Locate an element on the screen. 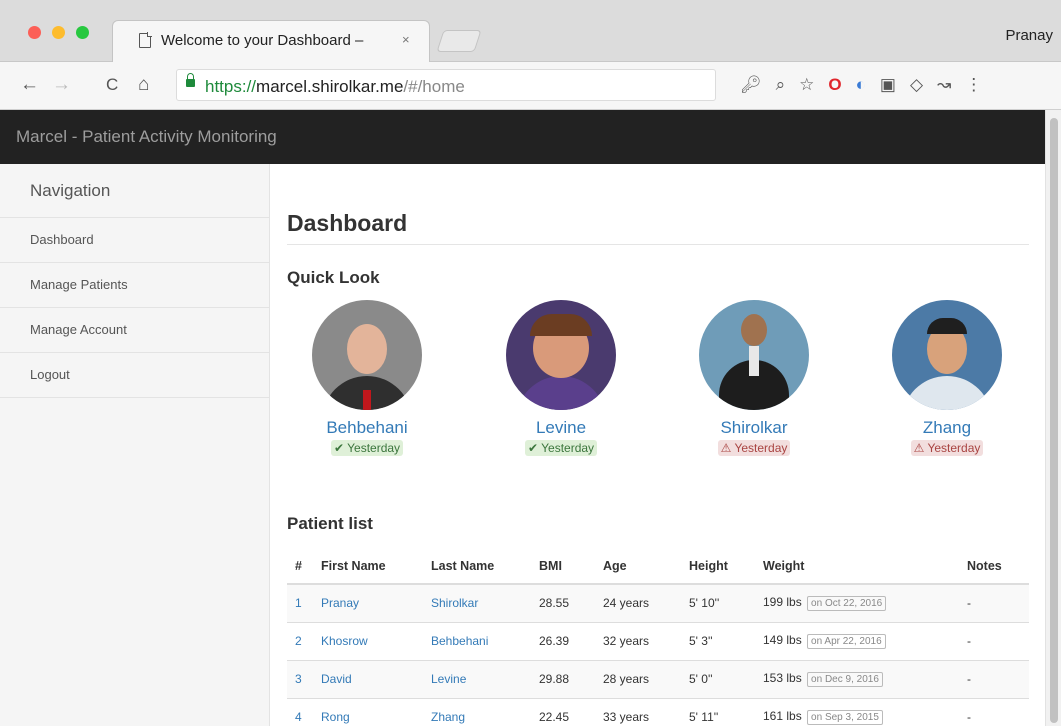 The width and height of the screenshot is (1061, 726). browser-tab-active: Welcome to your Dashboard – × is located at coordinates (271, 41).